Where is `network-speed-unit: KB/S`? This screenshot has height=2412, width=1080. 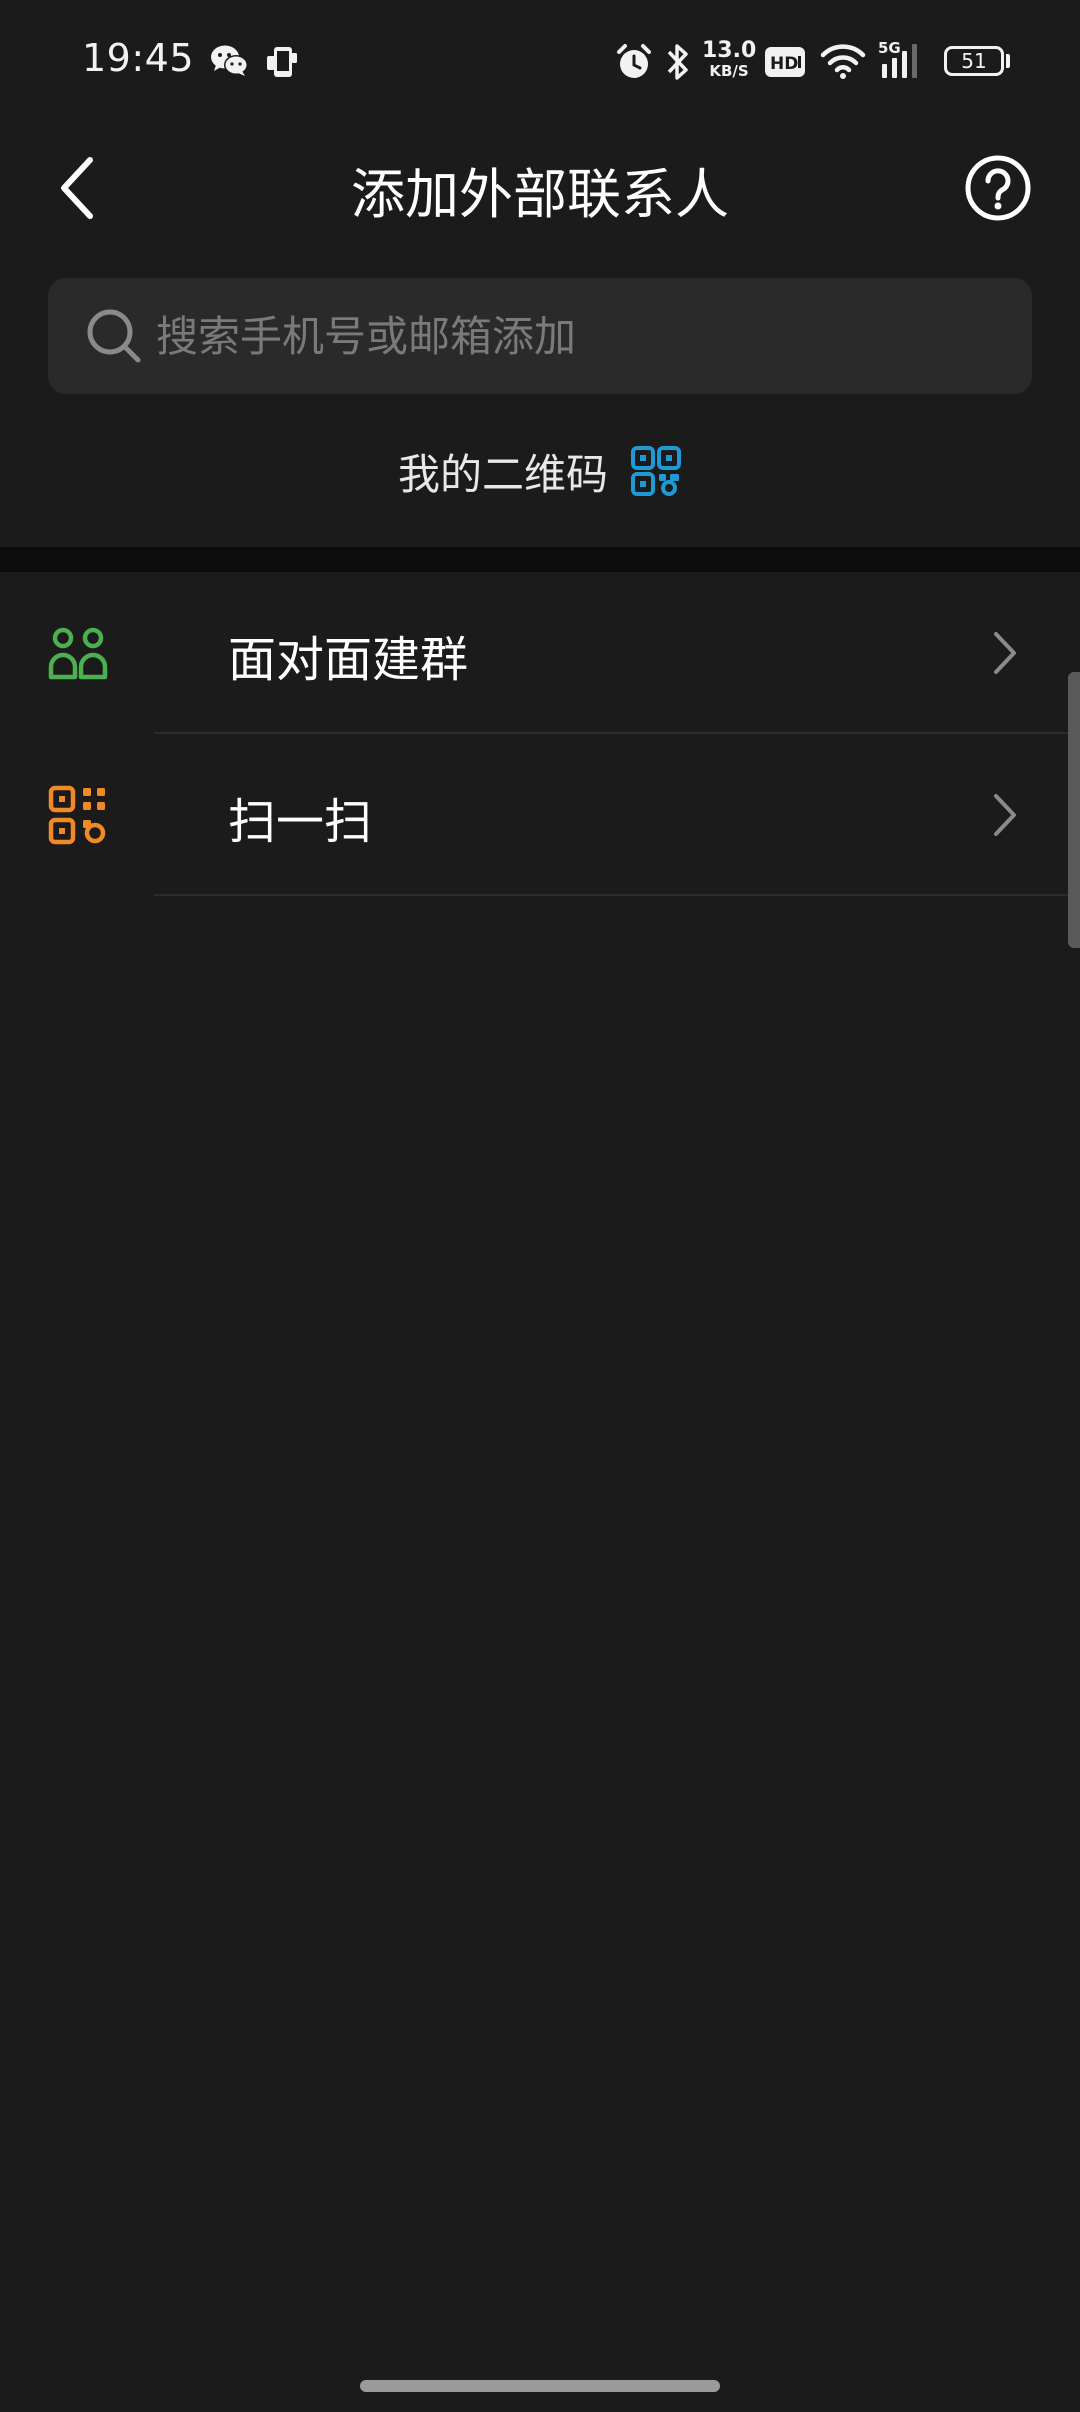
network-speed-unit: KB/S is located at coordinates (729, 71).